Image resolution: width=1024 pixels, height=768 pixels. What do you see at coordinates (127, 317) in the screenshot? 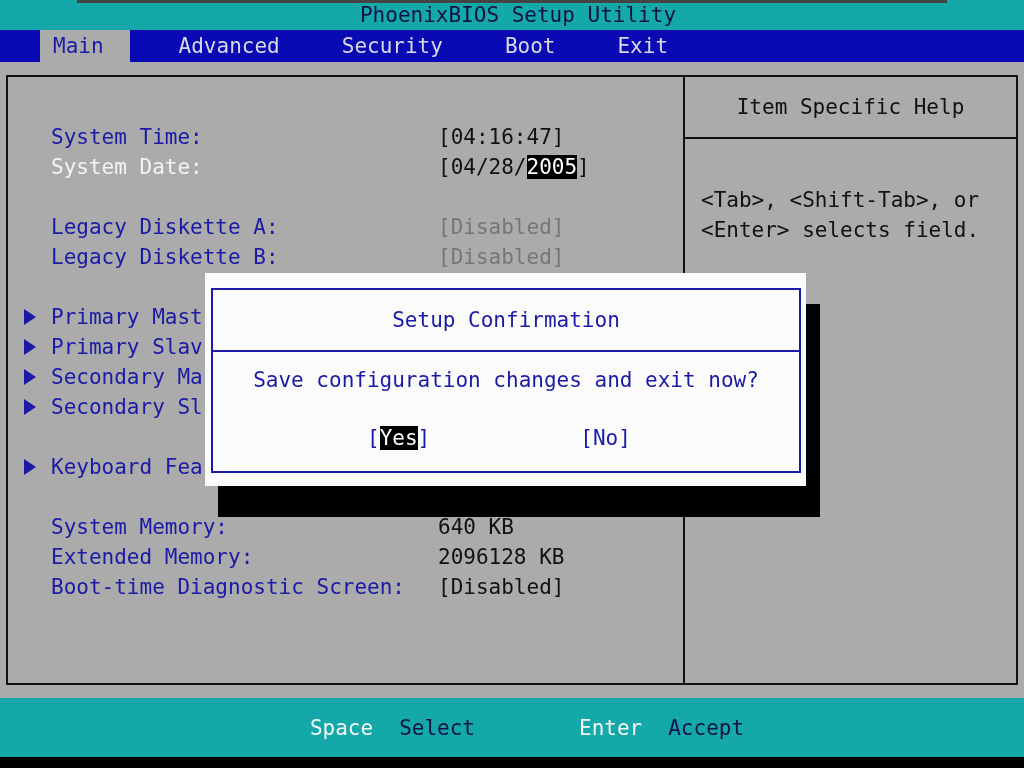
I see `submenu-item: Primary Mast` at bounding box center [127, 317].